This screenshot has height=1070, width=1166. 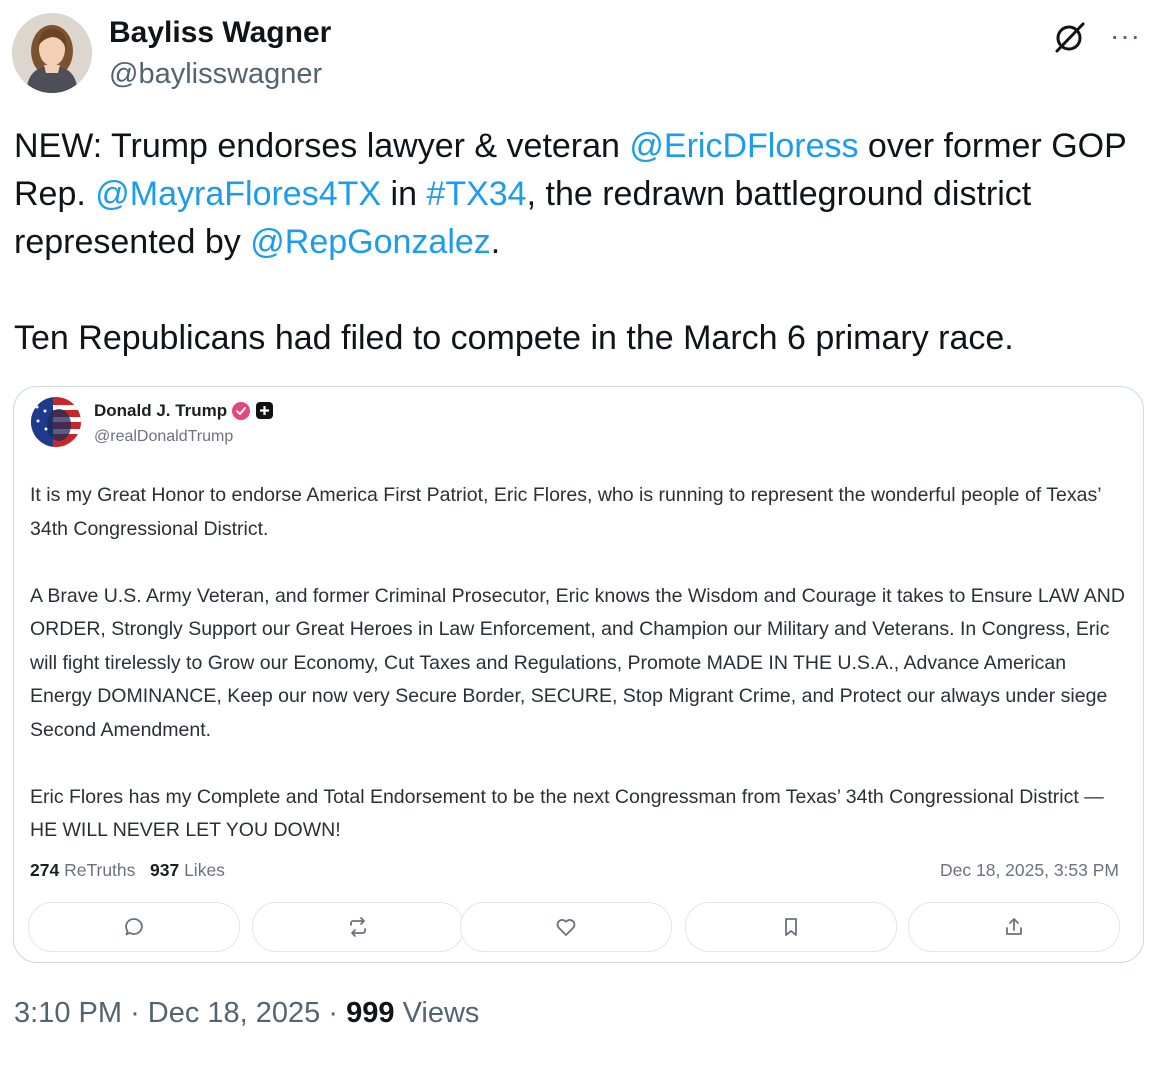 I want to click on share-button, so click(x=1014, y=927).